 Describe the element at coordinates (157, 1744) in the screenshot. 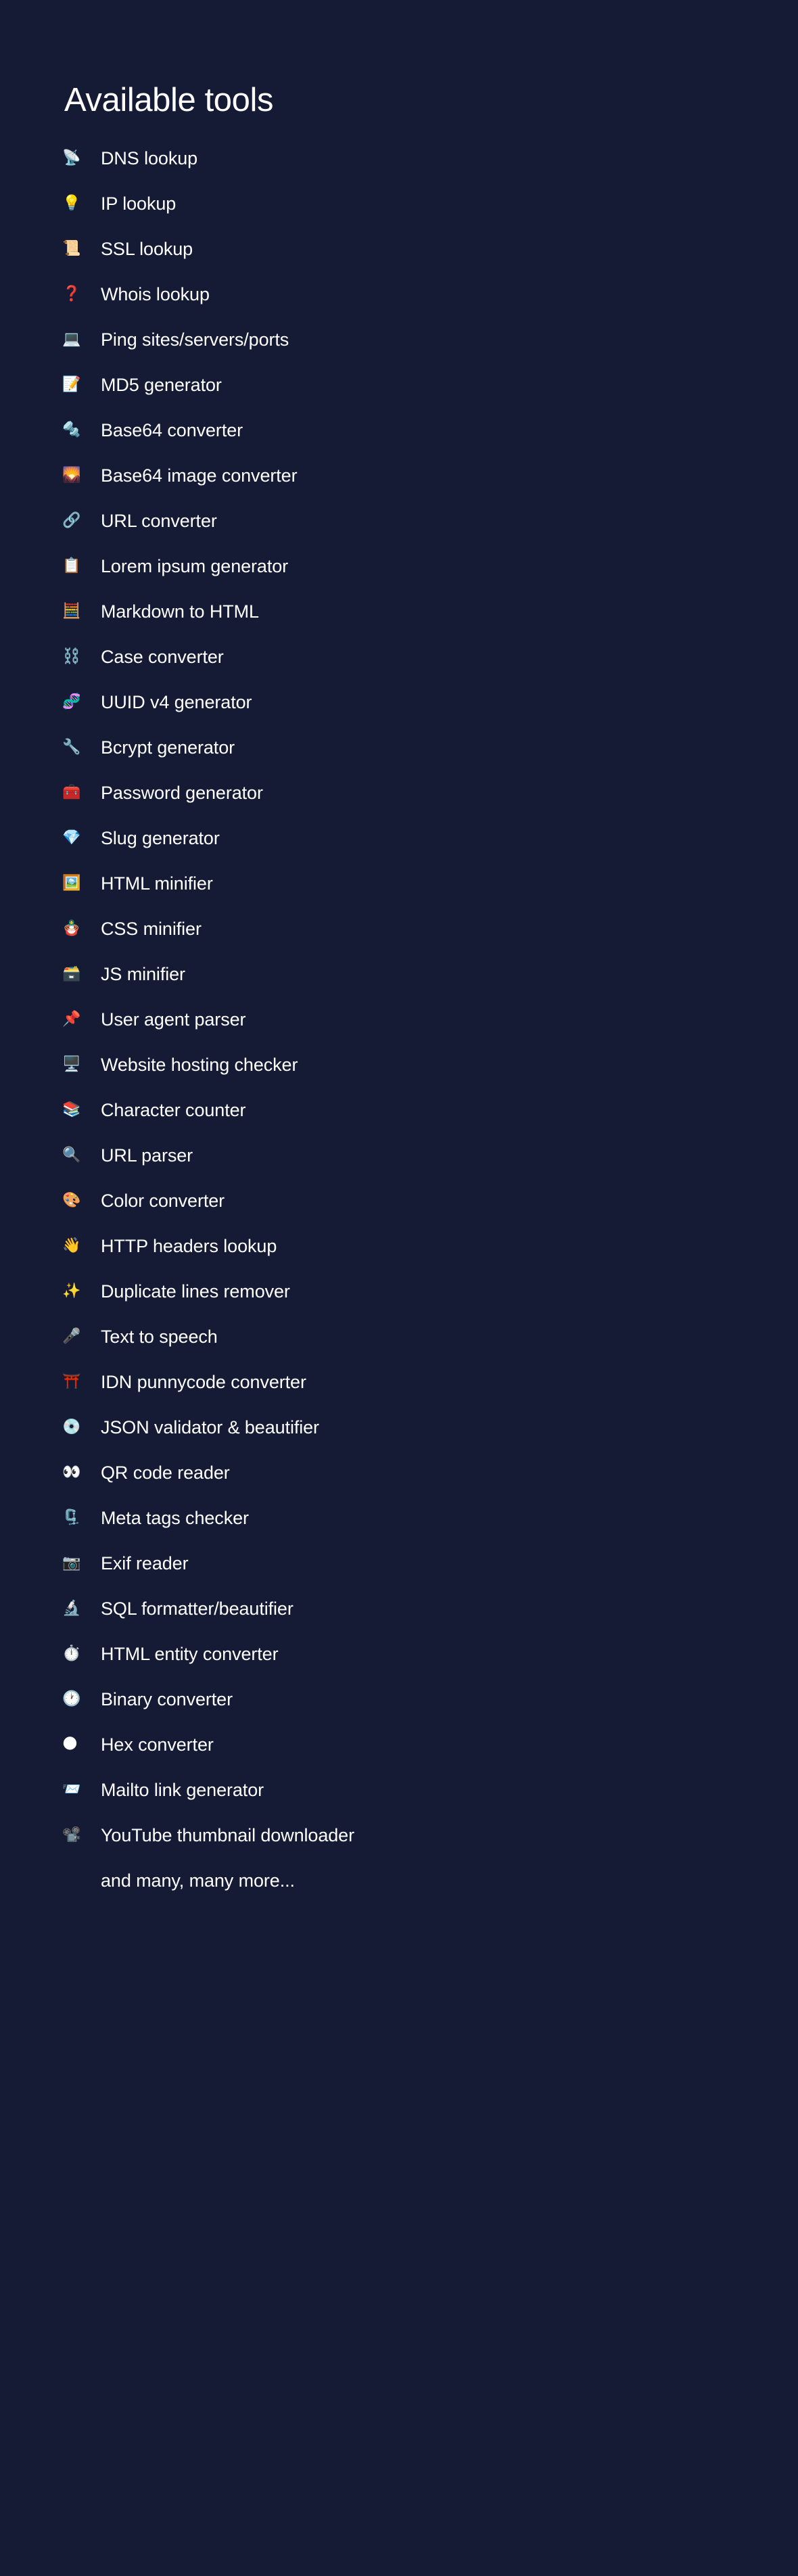

I see `tool-label: Hex converter` at that location.